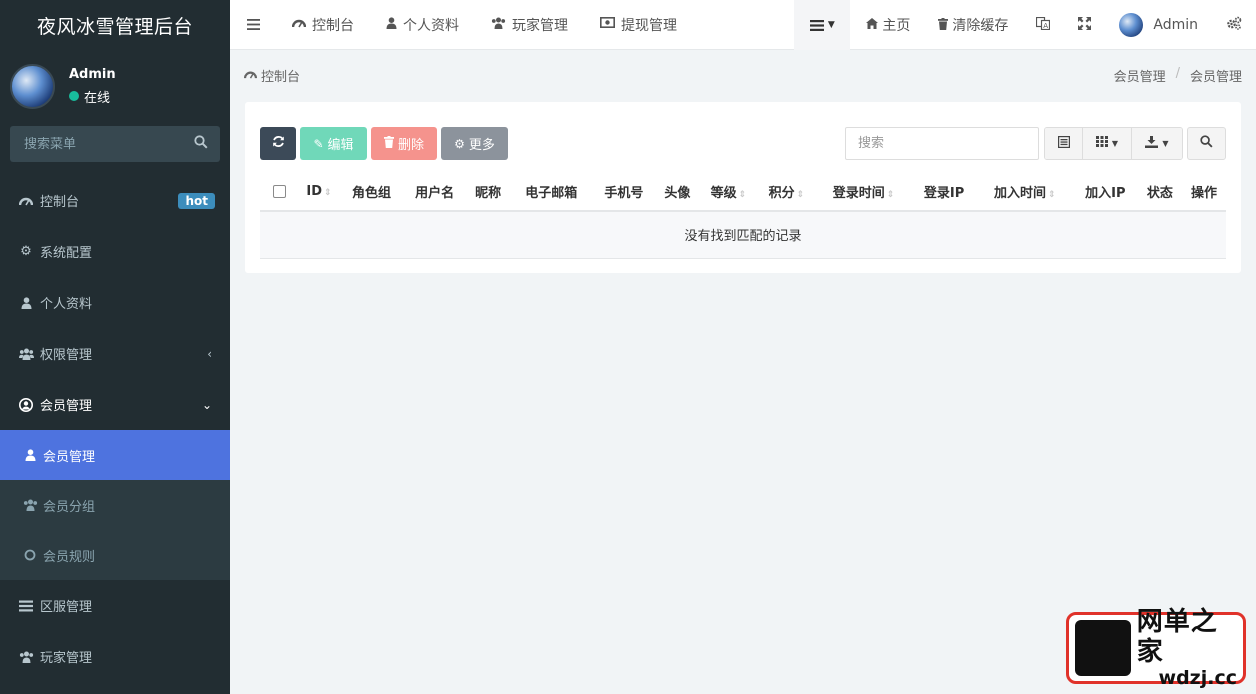 The height and width of the screenshot is (694, 1256). I want to click on circle-icon, so click(30, 555).